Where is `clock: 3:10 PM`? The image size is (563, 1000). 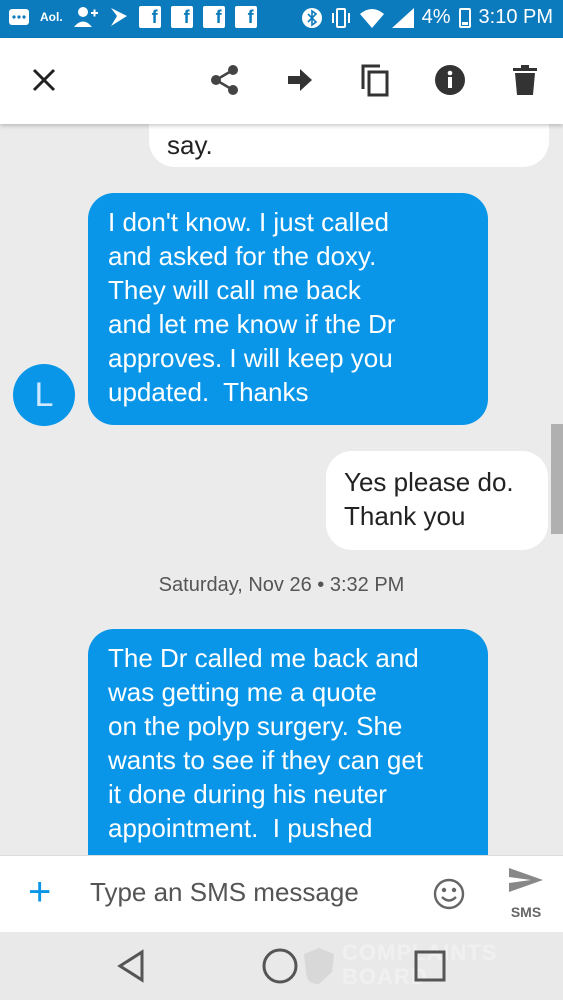 clock: 3:10 PM is located at coordinates (515, 17).